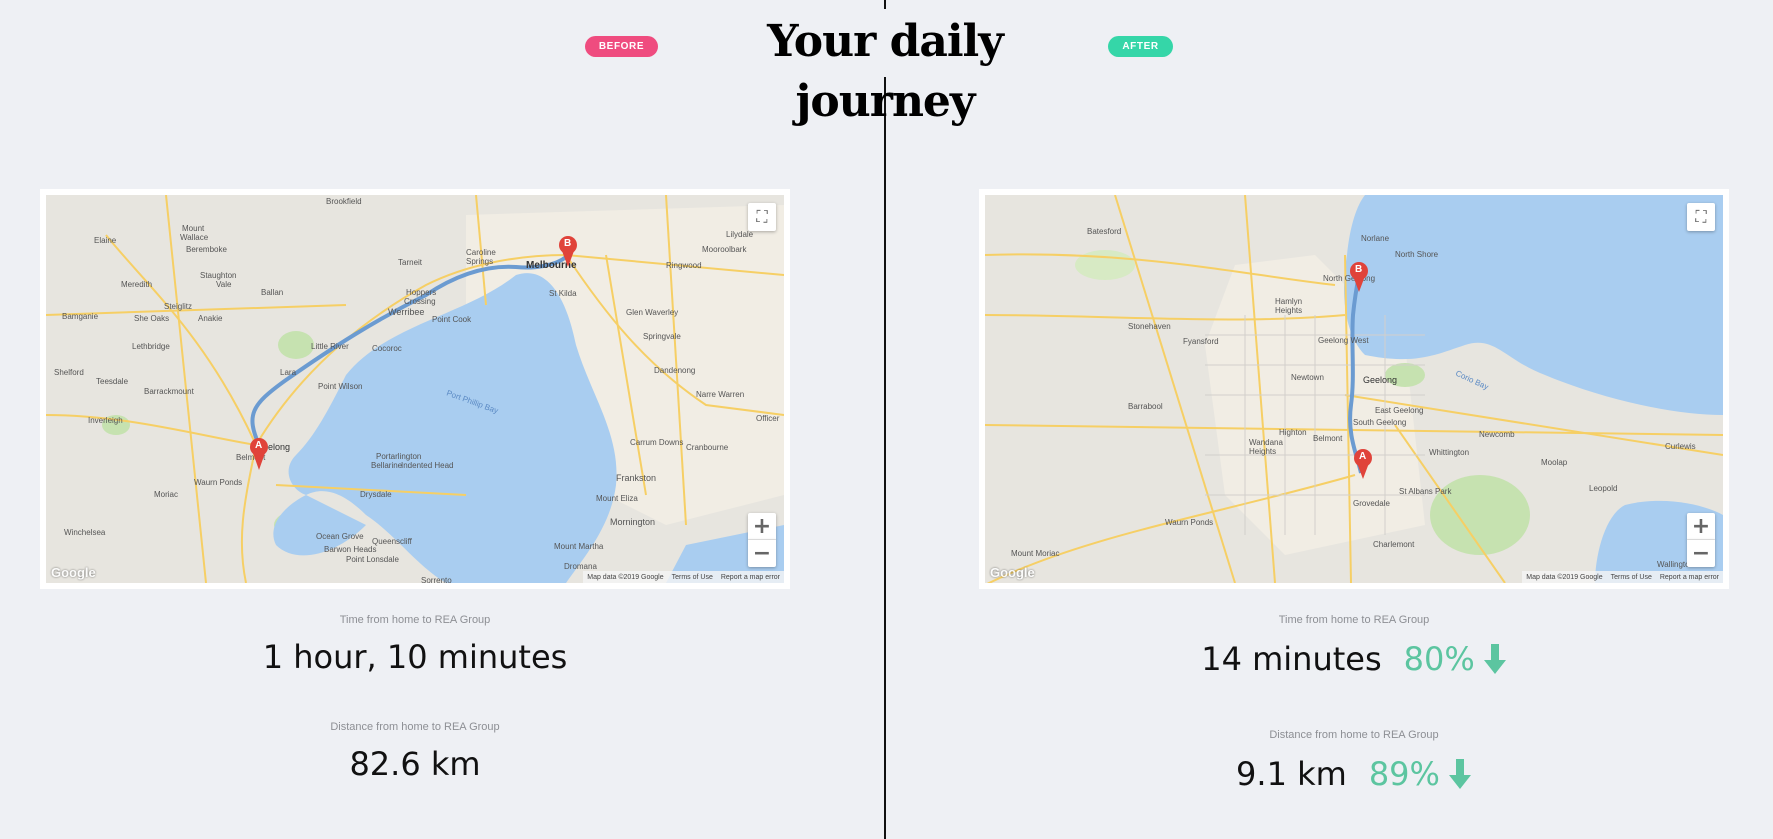  Describe the element at coordinates (1307, 377) in the screenshot. I see `svg-text: Newtown` at that location.